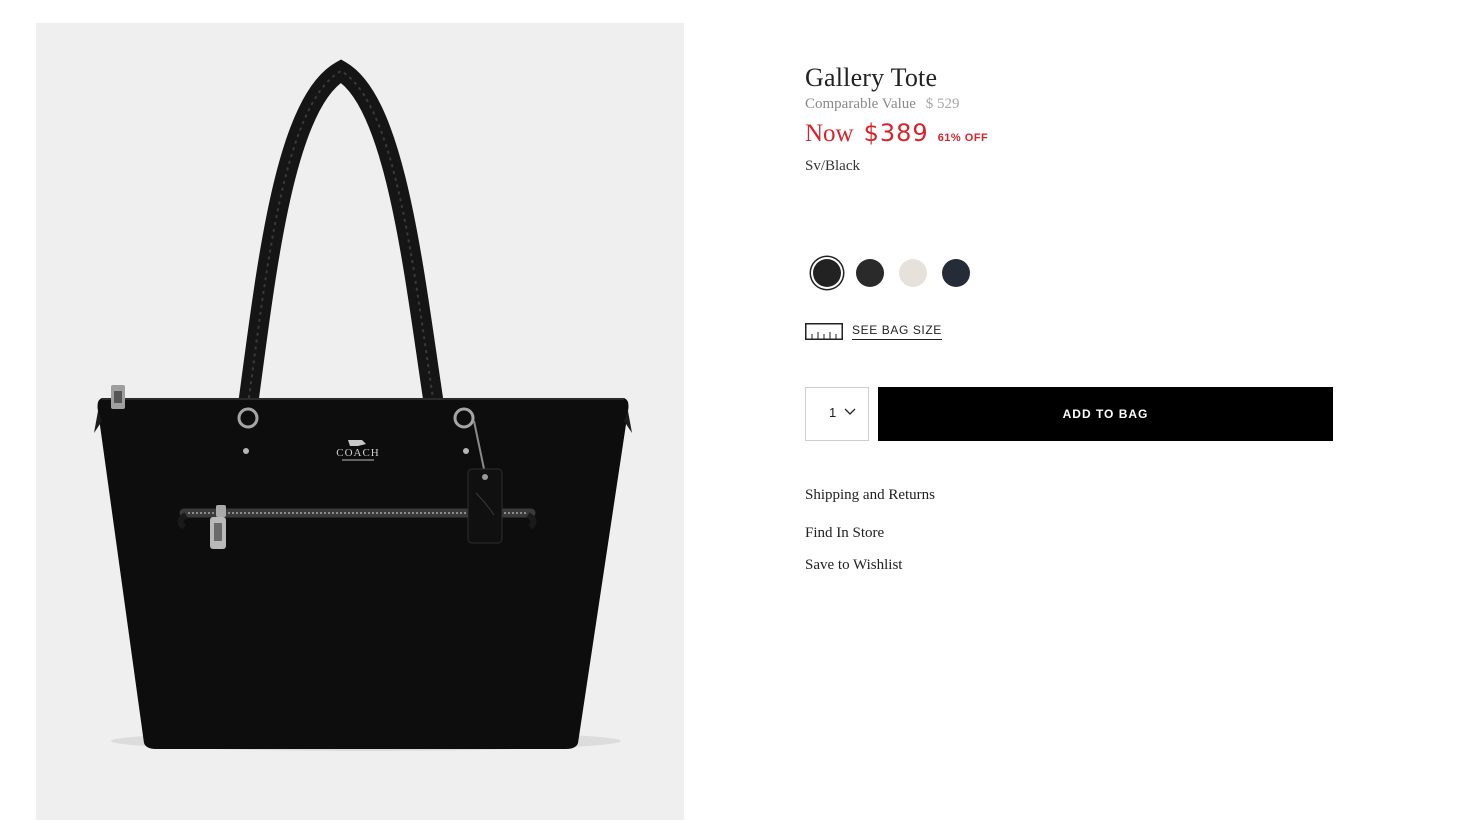  What do you see at coordinates (844, 533) in the screenshot?
I see `find-in-store-link: Find In Store` at bounding box center [844, 533].